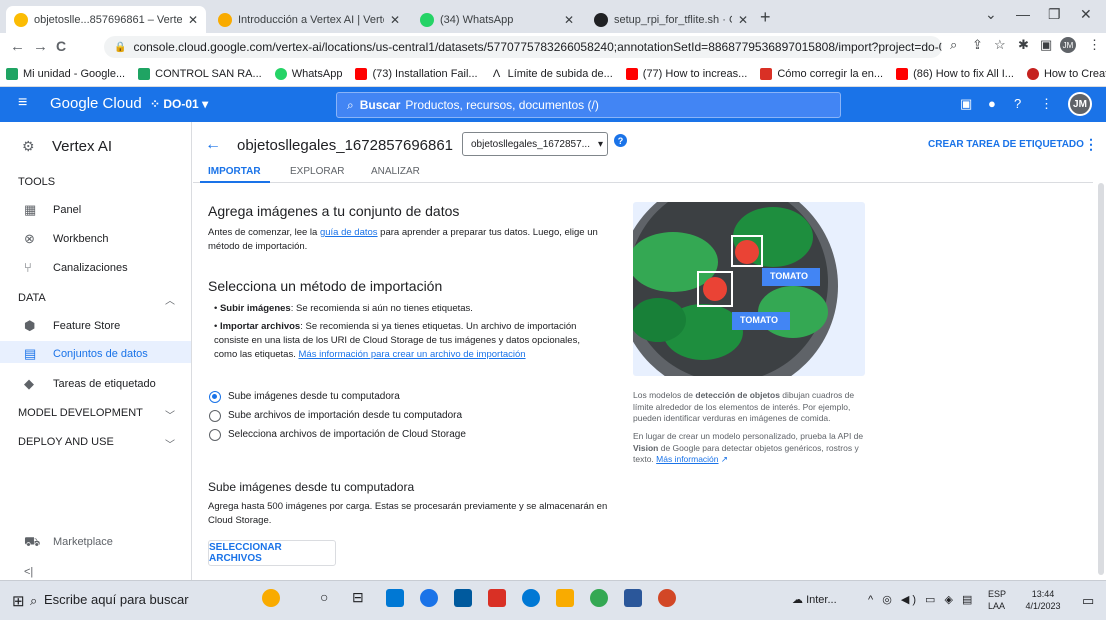  What do you see at coordinates (104, 384) in the screenshot?
I see `sidebar-item-labeling-tasks: Tareas de etiquetado` at bounding box center [104, 384].